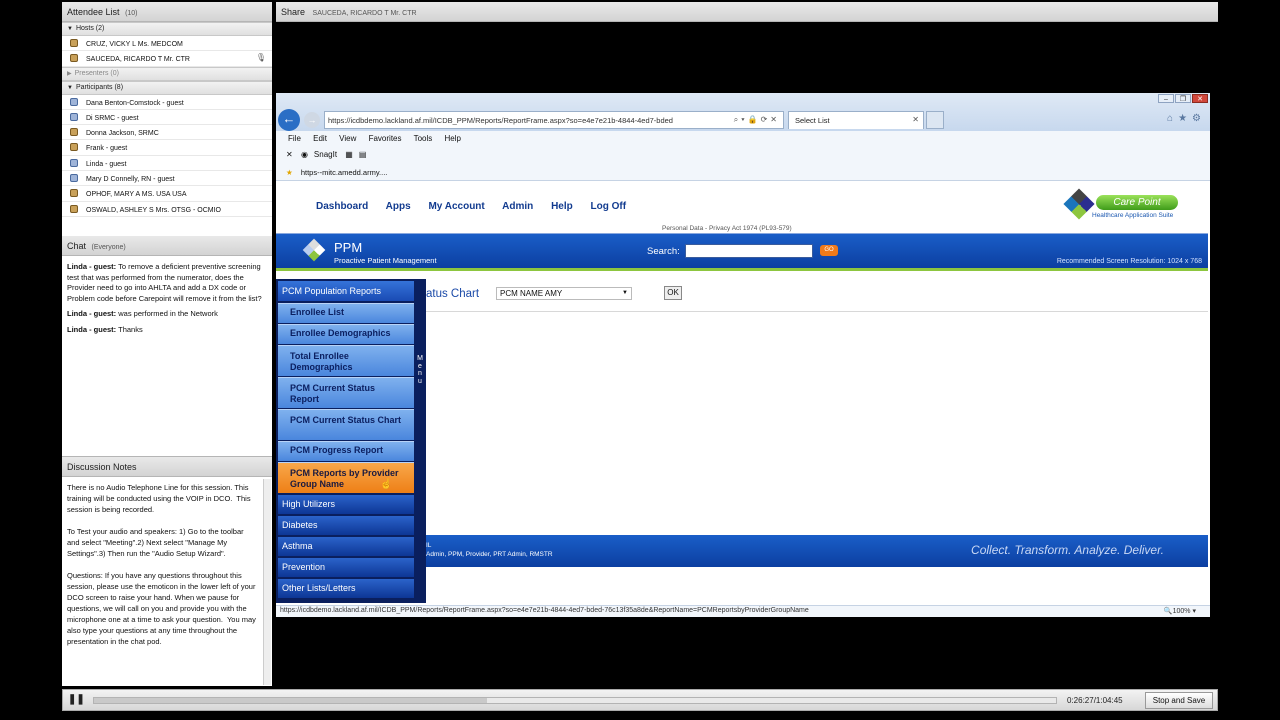 Image resolution: width=1280 pixels, height=720 pixels. Describe the element at coordinates (167, 12) in the screenshot. I see `attendee-list-header: Attendee List (10)` at that location.